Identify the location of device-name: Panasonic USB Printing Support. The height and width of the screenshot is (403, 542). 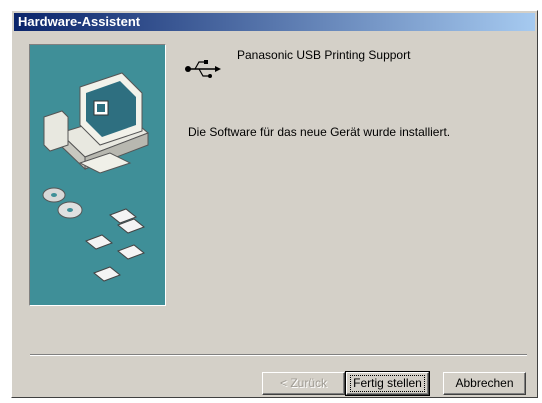
(324, 55).